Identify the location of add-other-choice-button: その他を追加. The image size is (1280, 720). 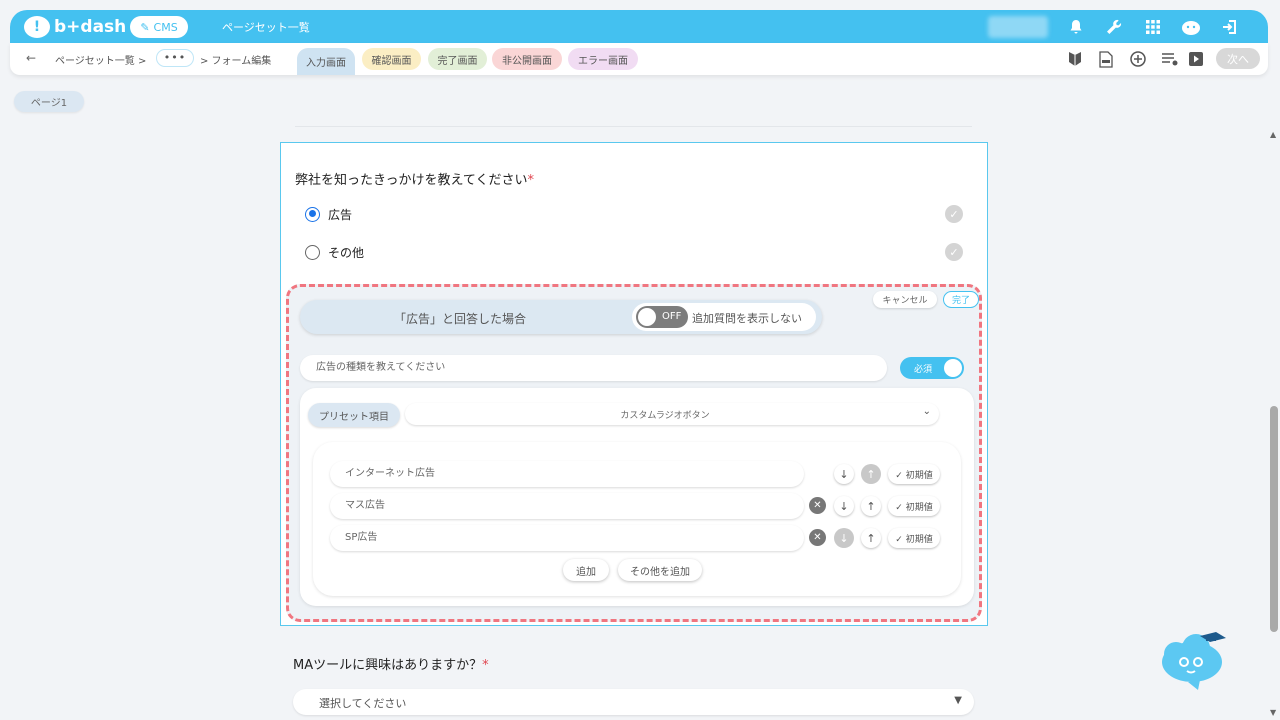
(660, 570).